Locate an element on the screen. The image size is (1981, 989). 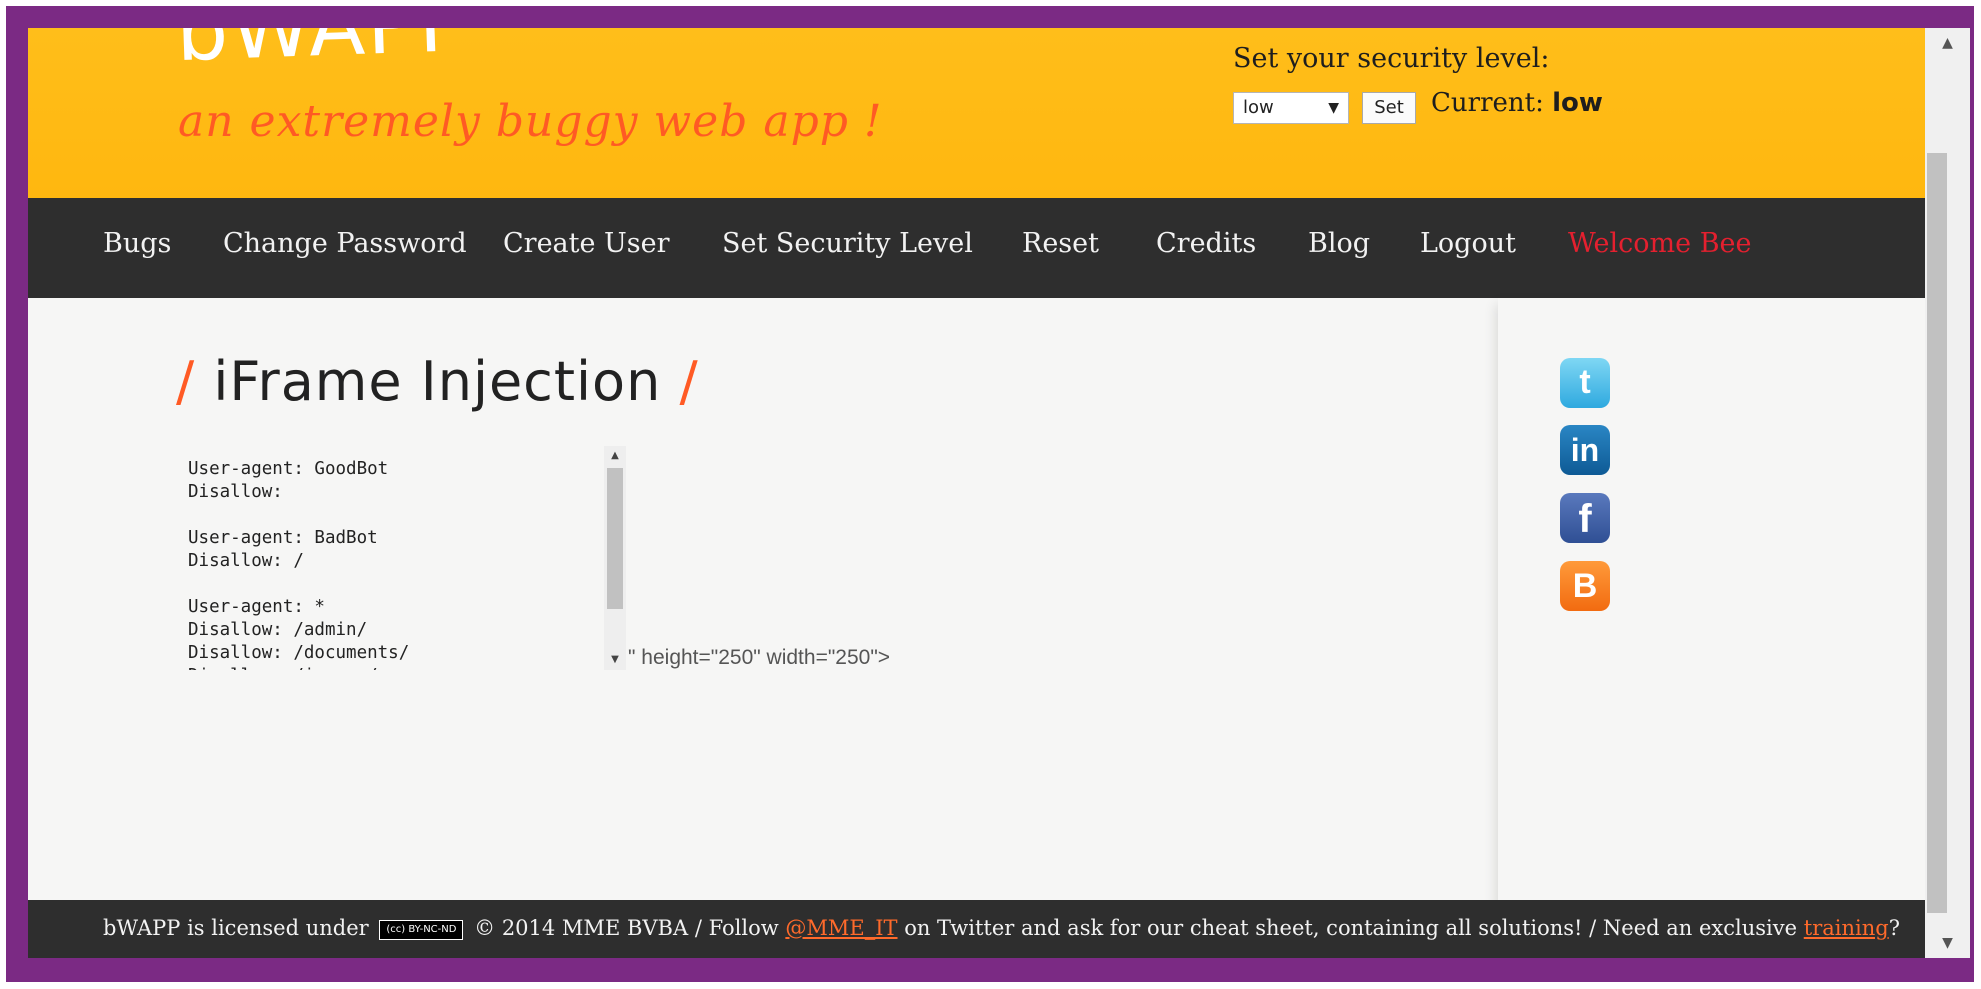
footer-end-text: ? is located at coordinates (1894, 928).